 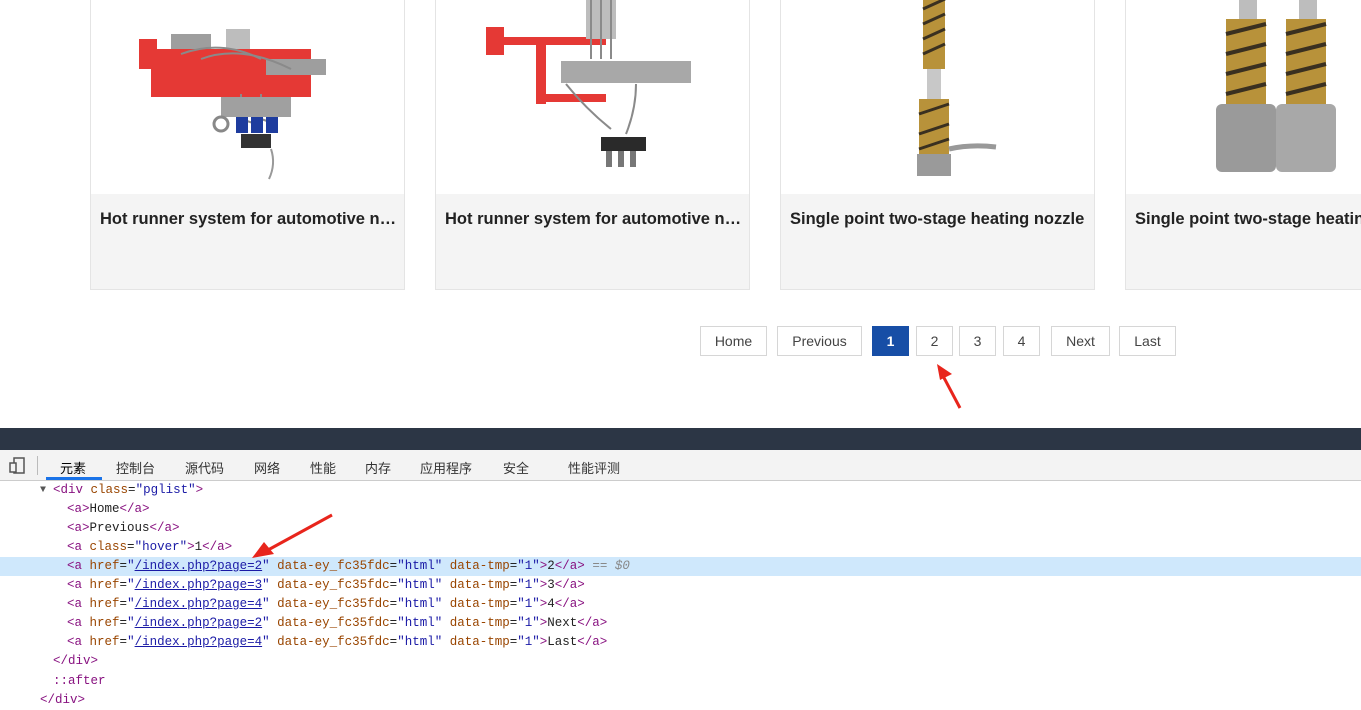 What do you see at coordinates (680, 509) in the screenshot?
I see `dom-node-a-home: <a>Home</a>` at bounding box center [680, 509].